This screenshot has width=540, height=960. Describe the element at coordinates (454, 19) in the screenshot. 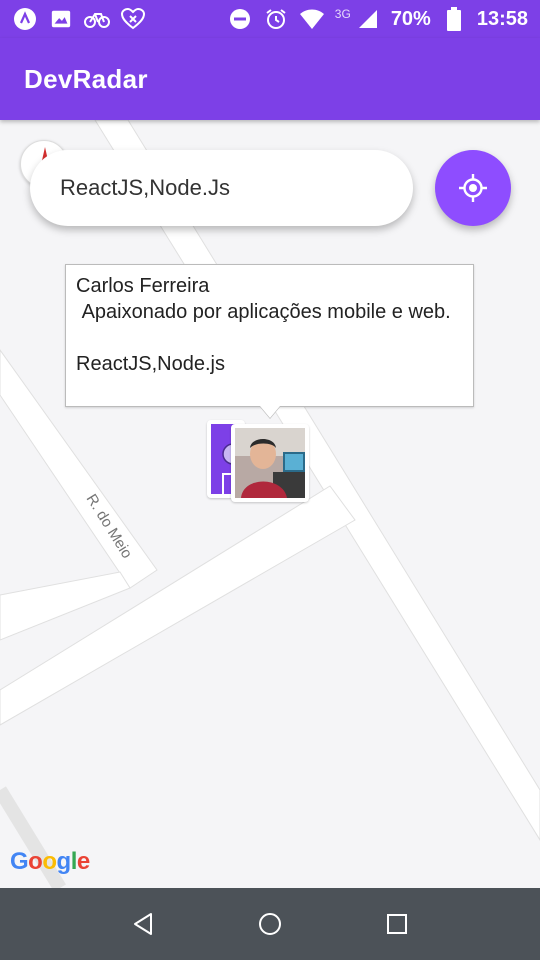

I see `battery-icon` at that location.